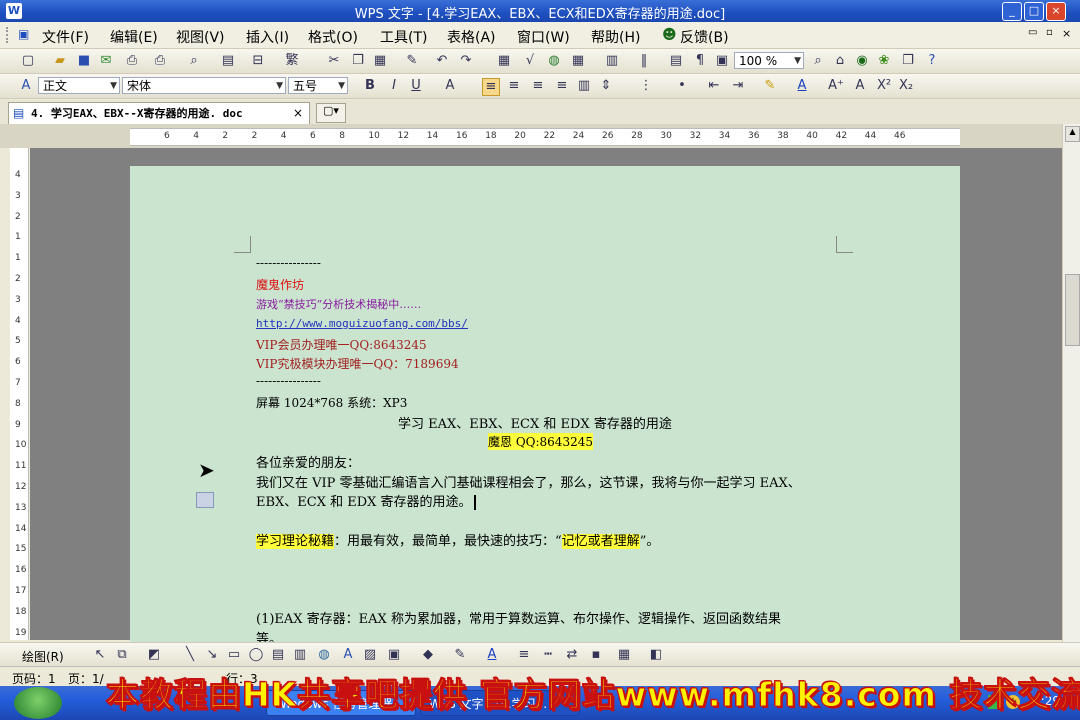 The height and width of the screenshot is (720, 1080). I want to click on page-break-icon: ⊟, so click(258, 61).